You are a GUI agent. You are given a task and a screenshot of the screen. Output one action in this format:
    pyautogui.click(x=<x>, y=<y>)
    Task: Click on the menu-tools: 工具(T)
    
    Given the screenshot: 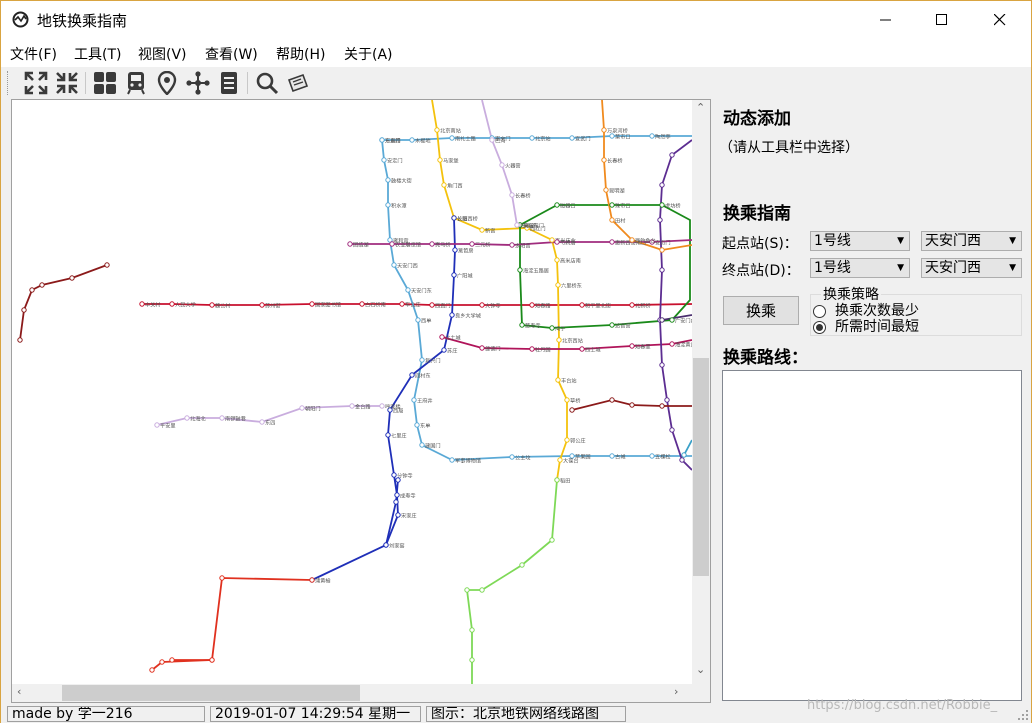 What is the action you would take?
    pyautogui.click(x=97, y=54)
    